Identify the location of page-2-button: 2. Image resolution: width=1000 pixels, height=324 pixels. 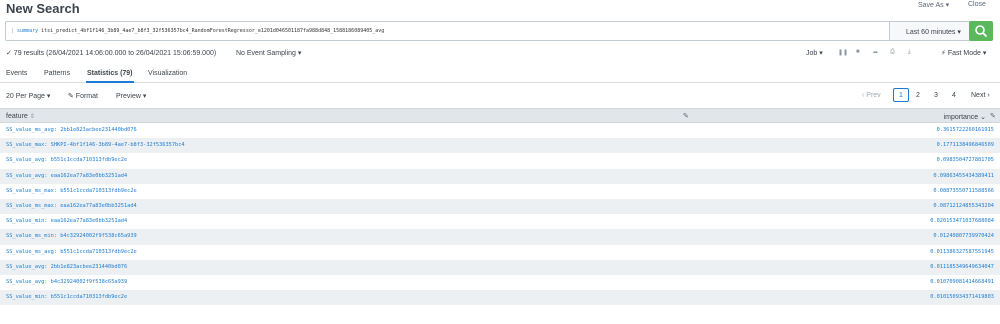
(918, 99).